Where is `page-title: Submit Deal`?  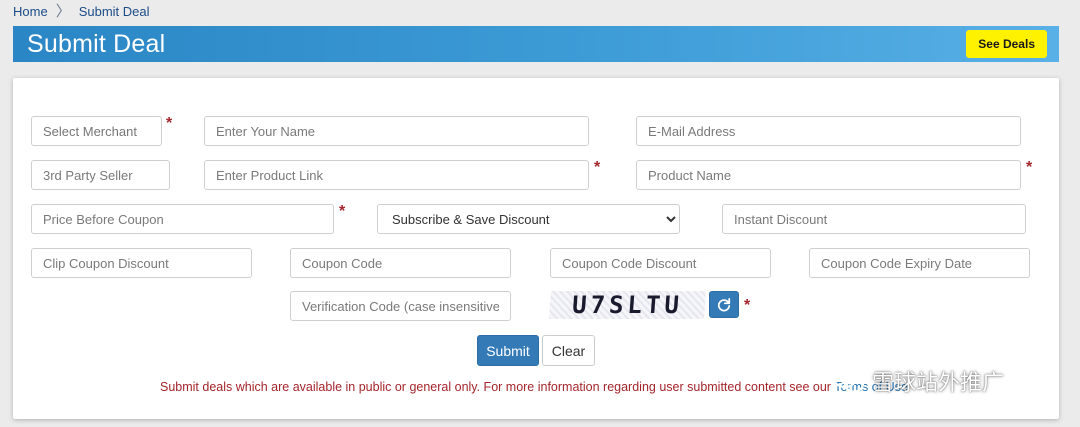 page-title: Submit Deal is located at coordinates (96, 43).